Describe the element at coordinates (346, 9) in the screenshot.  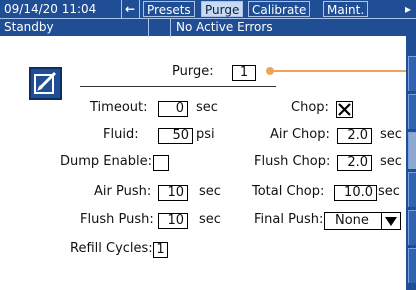
I see `tab-maint: Maint.` at that location.